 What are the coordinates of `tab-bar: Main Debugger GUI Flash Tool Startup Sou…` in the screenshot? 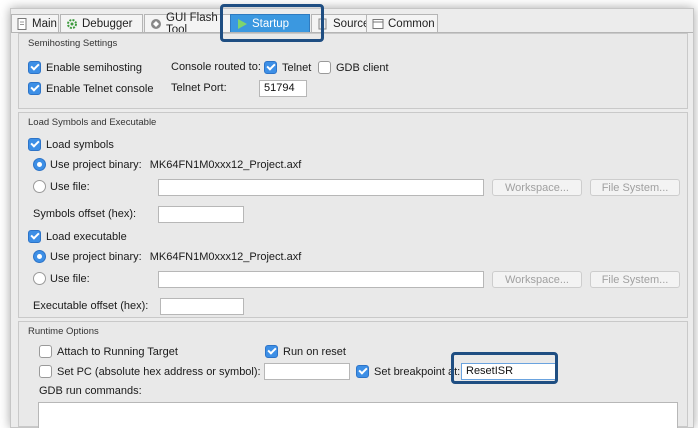 It's located at (352, 22).